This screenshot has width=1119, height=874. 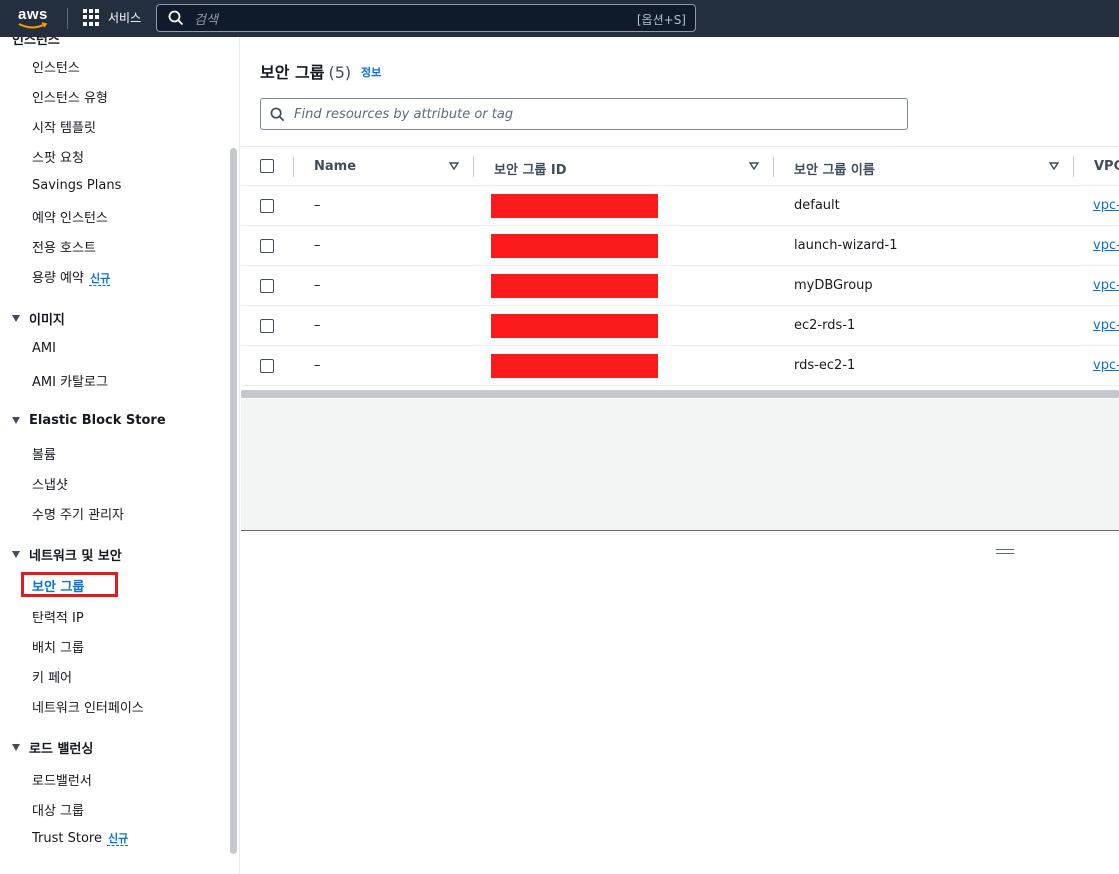 What do you see at coordinates (44, 453) in the screenshot?
I see `sidebar-item-volumes: 볼륨` at bounding box center [44, 453].